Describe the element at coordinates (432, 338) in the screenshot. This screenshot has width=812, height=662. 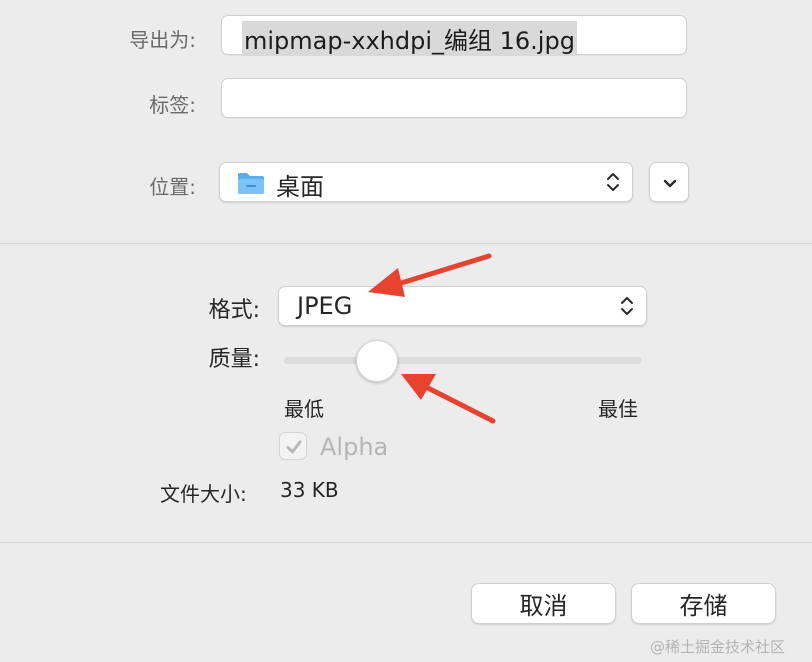
I see `annotation-arrows` at that location.